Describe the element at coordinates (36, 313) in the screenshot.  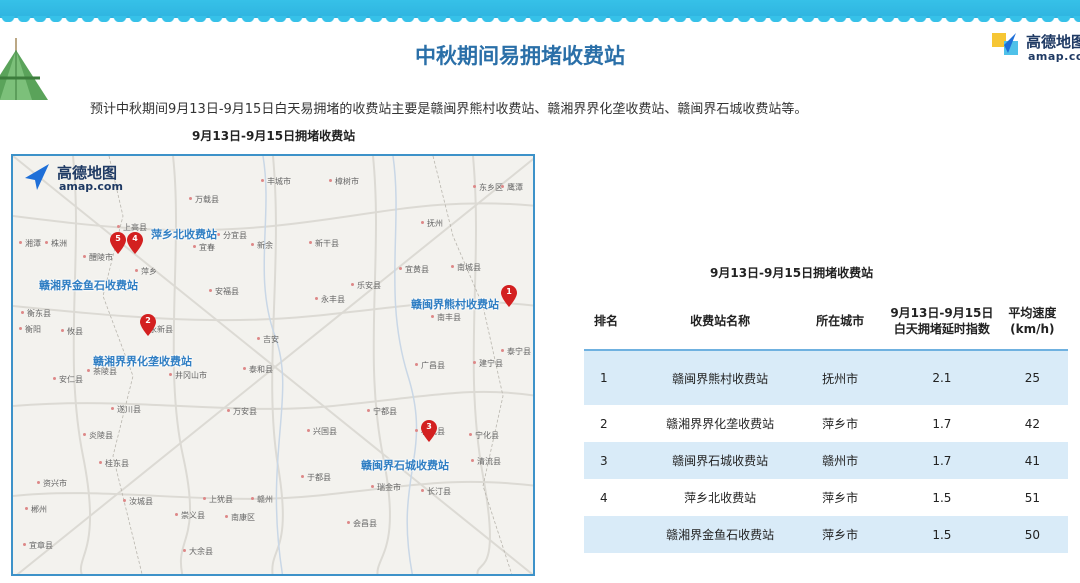
I see `town-label: 衡东县` at that location.